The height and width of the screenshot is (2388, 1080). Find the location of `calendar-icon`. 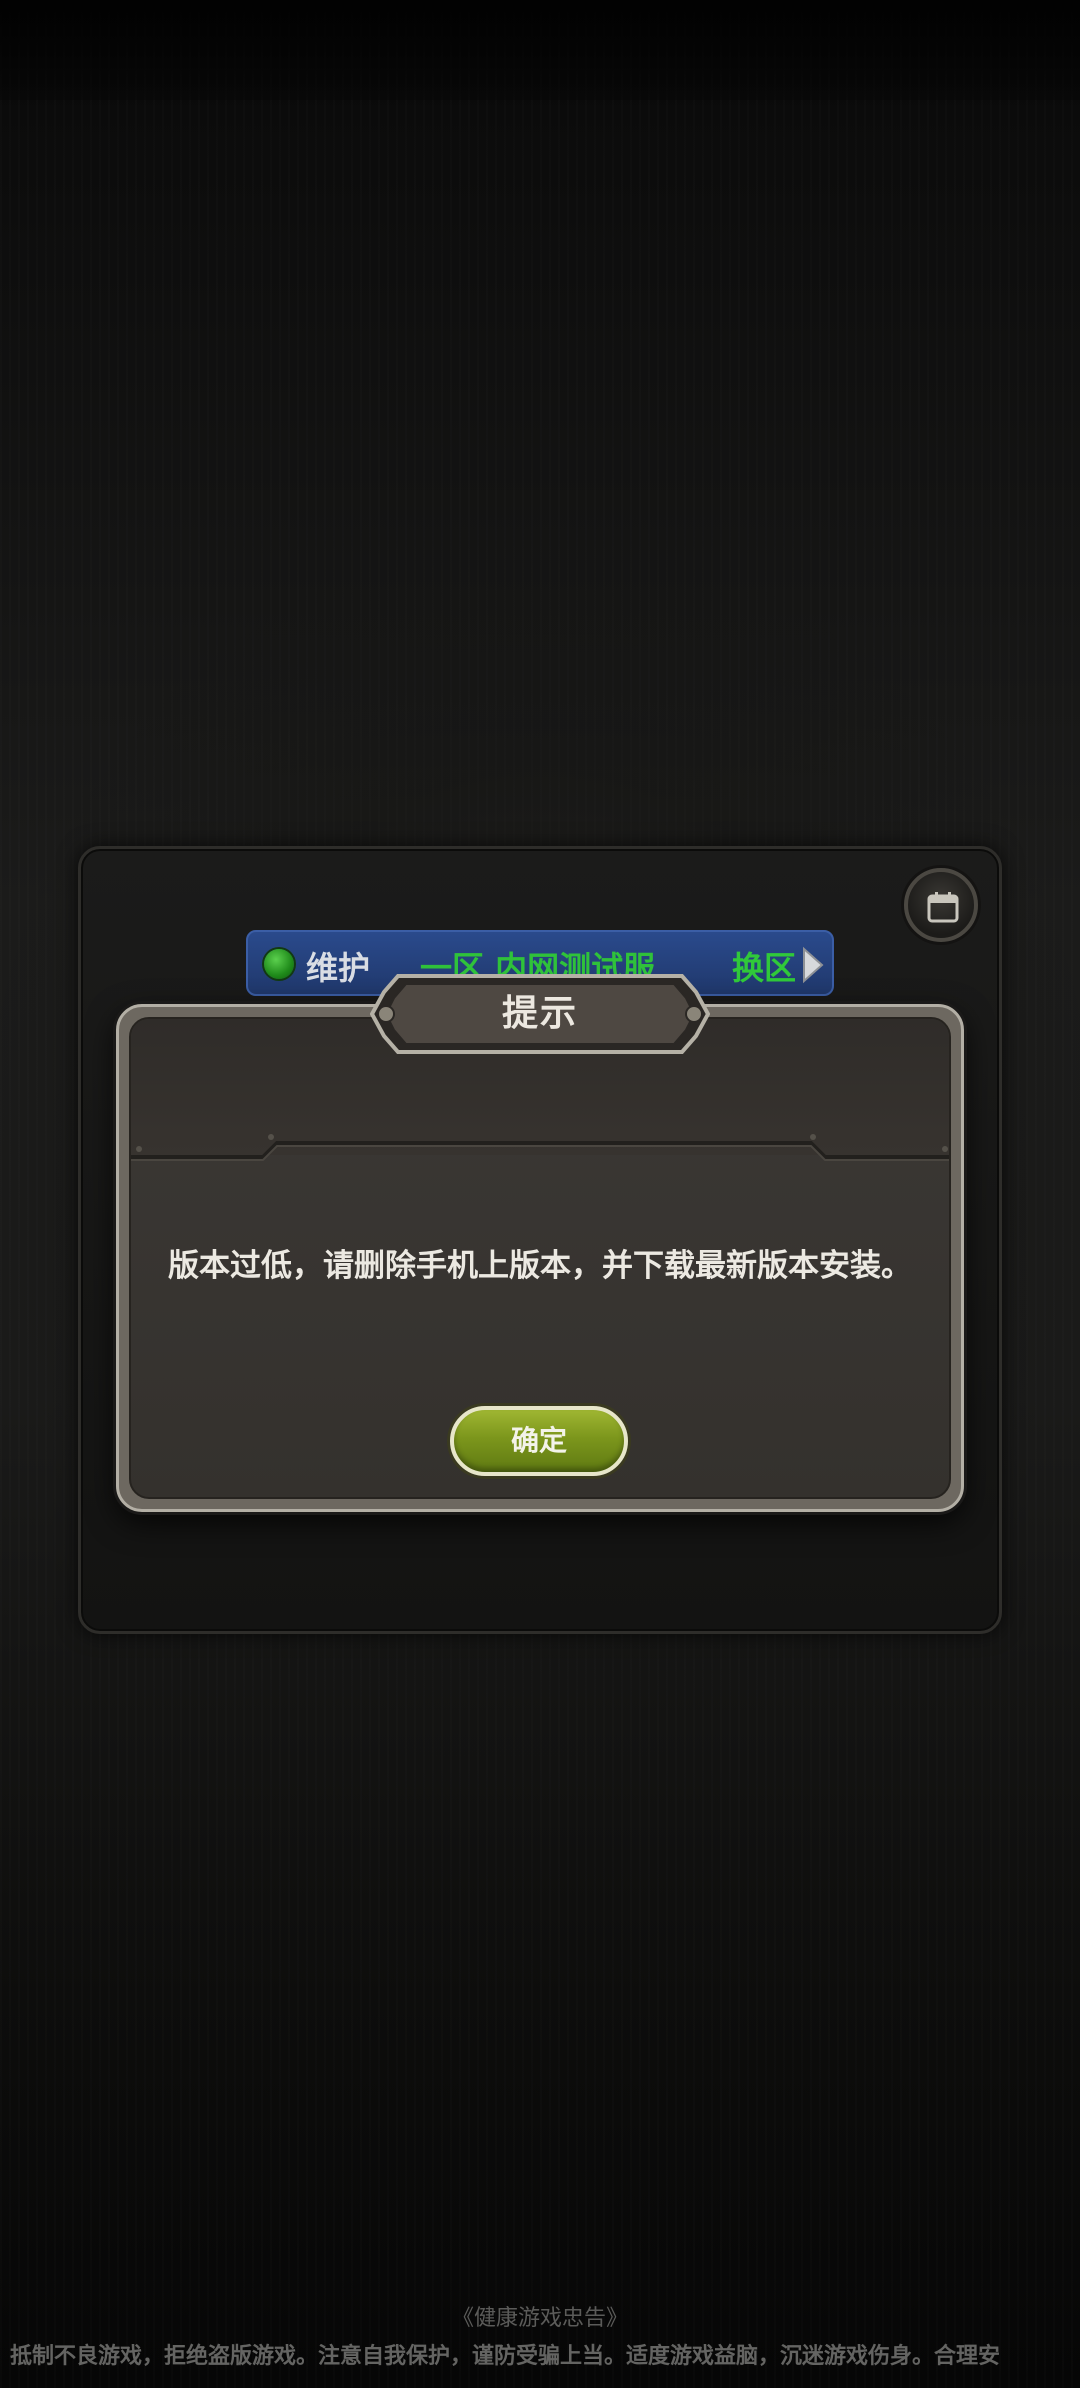

calendar-icon is located at coordinates (943, 907).